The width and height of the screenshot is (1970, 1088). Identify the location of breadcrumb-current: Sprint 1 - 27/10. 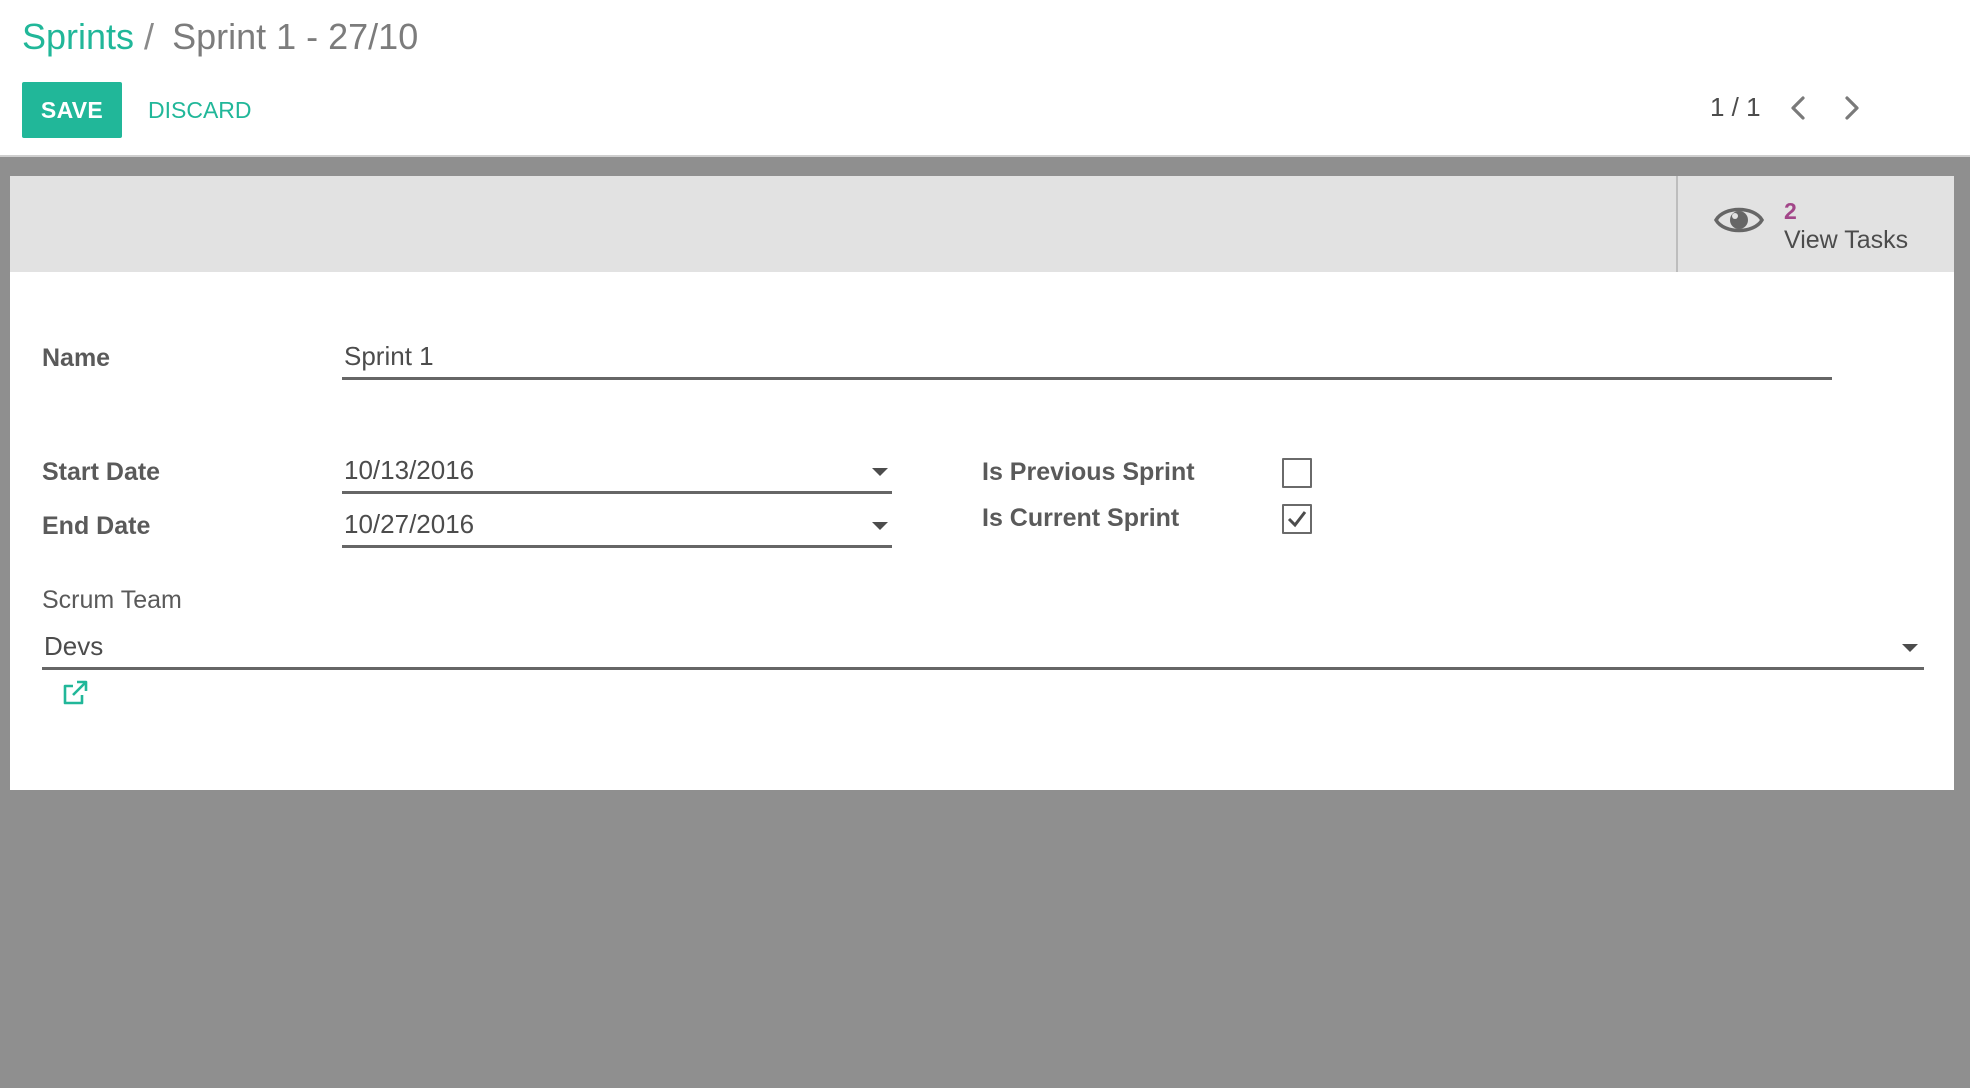
(295, 36).